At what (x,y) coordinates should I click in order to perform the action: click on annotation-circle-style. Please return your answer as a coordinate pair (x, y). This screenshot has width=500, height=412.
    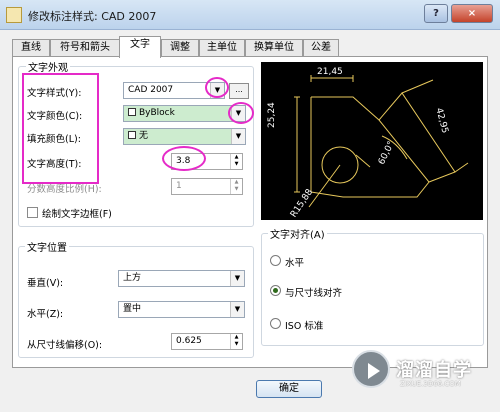
    Looking at the image, I should click on (217, 87).